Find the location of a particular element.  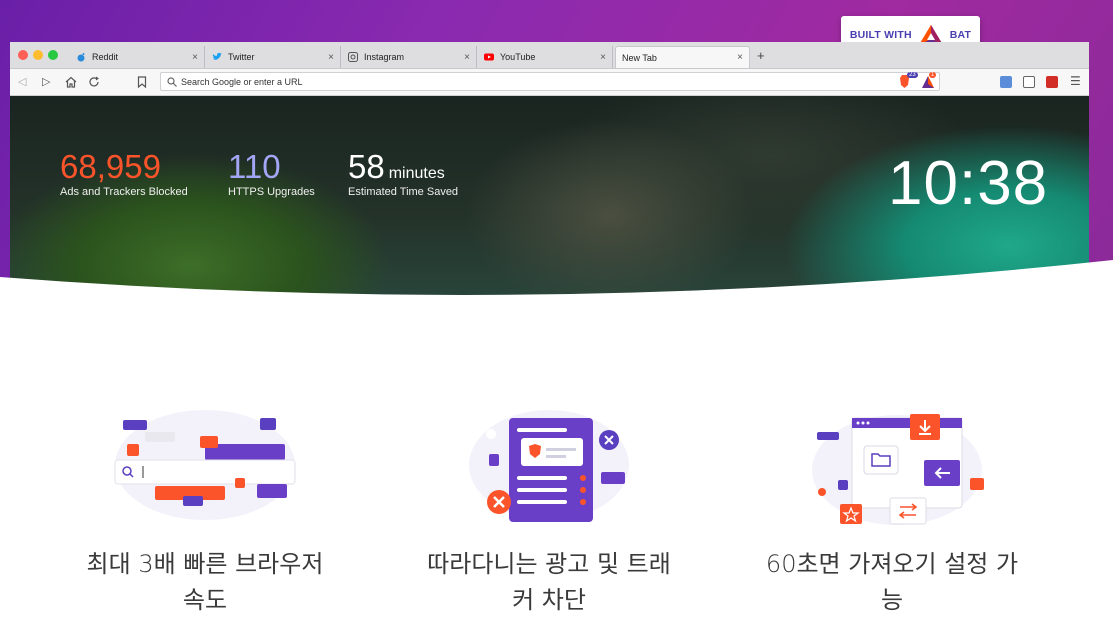

clock: 10:38 is located at coordinates (968, 183).